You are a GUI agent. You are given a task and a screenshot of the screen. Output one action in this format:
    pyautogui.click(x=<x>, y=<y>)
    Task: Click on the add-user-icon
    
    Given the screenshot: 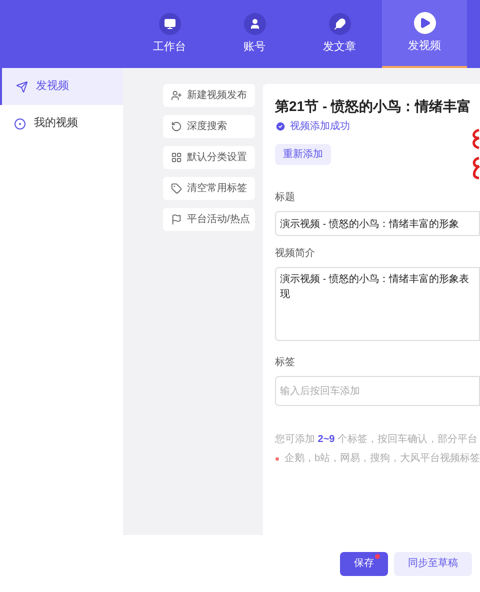 What is the action you would take?
    pyautogui.click(x=176, y=95)
    